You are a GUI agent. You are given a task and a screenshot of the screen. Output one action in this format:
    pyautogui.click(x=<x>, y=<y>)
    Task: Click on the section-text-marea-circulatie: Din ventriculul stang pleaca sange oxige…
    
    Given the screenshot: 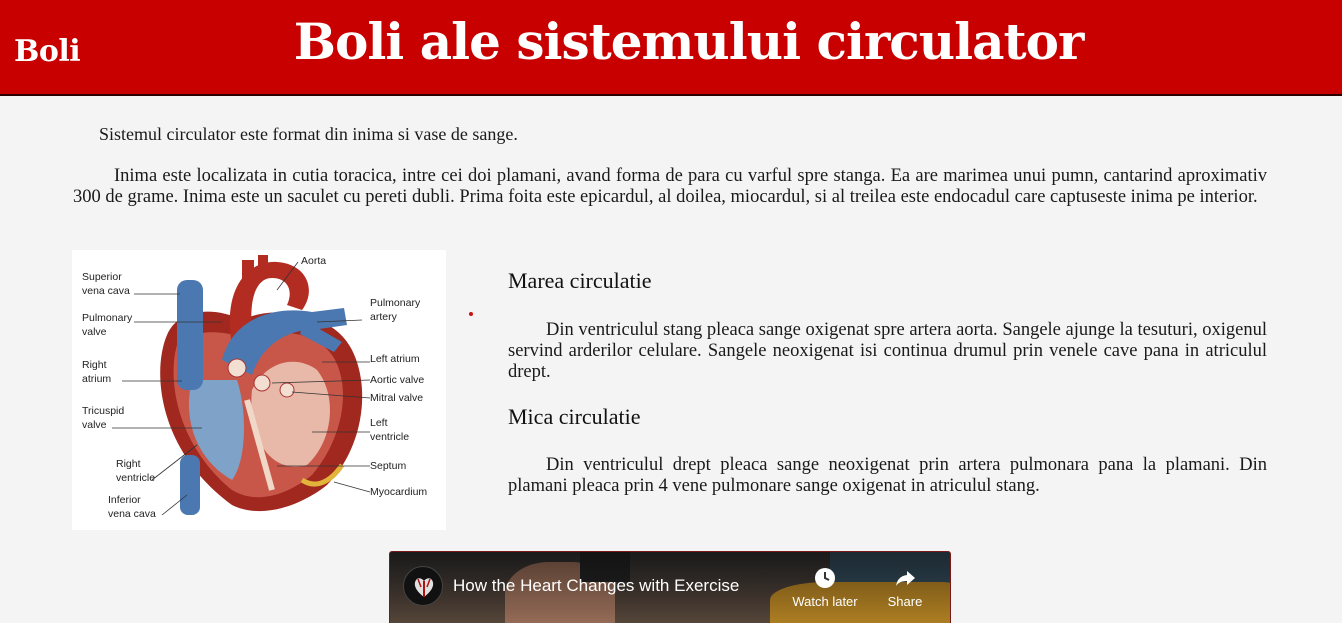 What is the action you would take?
    pyautogui.click(x=887, y=351)
    